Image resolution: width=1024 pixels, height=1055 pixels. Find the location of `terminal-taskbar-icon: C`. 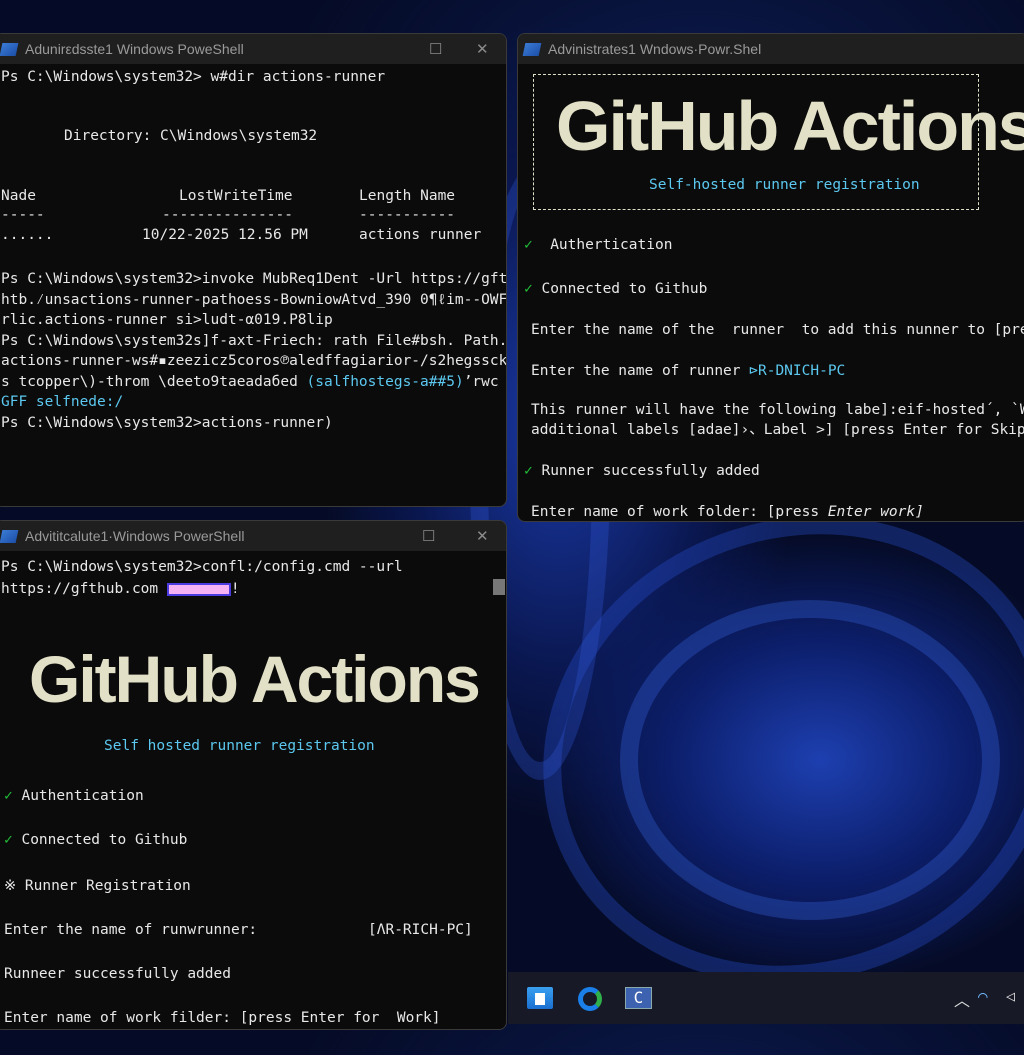

terminal-taskbar-icon: C is located at coordinates (638, 998).